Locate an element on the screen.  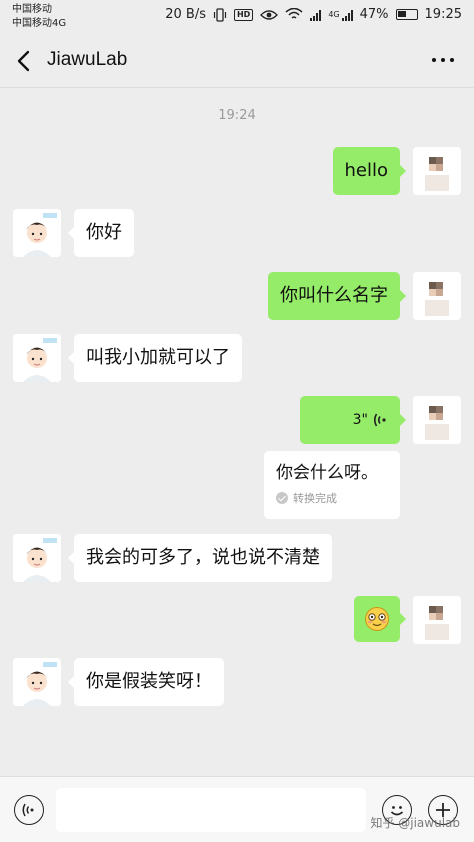
carrier-1: 中国移动 is located at coordinates (32, 9).